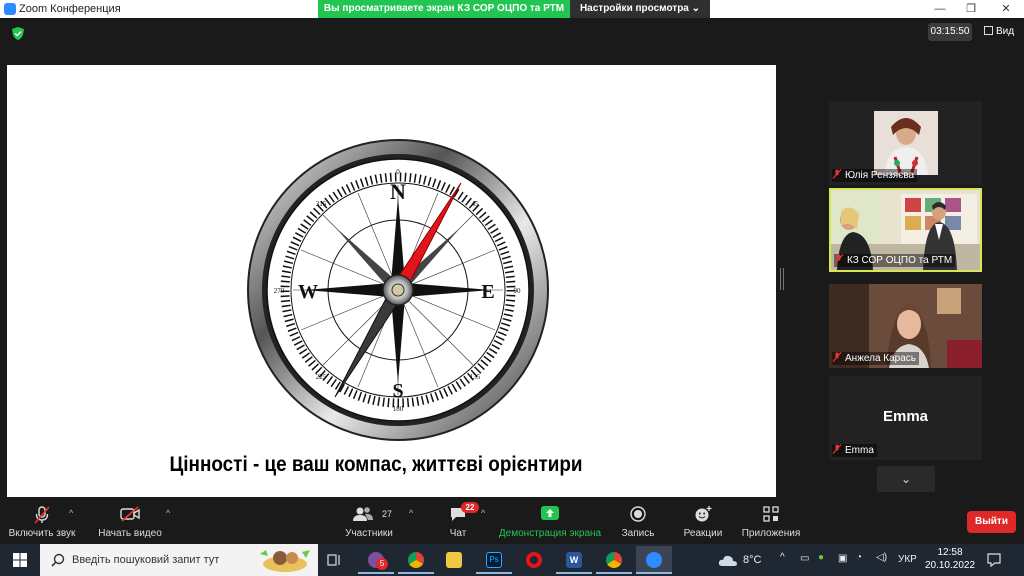  What do you see at coordinates (782, 557) in the screenshot?
I see `tray-overflow-icon: ^` at bounding box center [782, 557].